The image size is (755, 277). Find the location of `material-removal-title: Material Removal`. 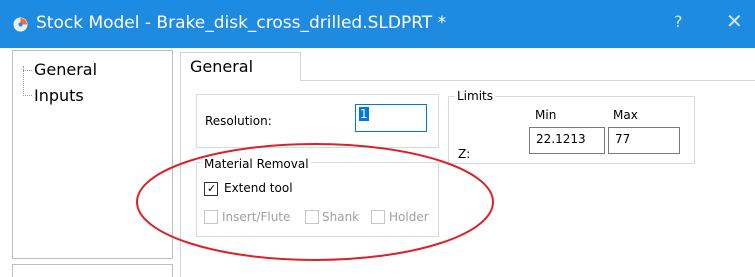

material-removal-title: Material Removal is located at coordinates (256, 164).